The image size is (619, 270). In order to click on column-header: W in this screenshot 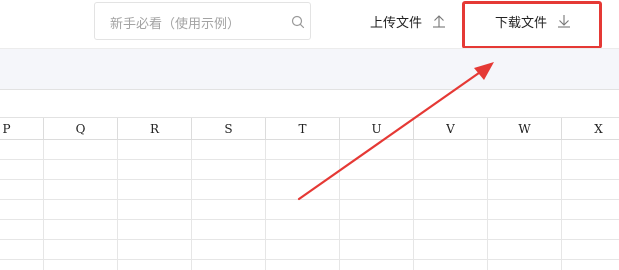, I will do `click(525, 129)`.